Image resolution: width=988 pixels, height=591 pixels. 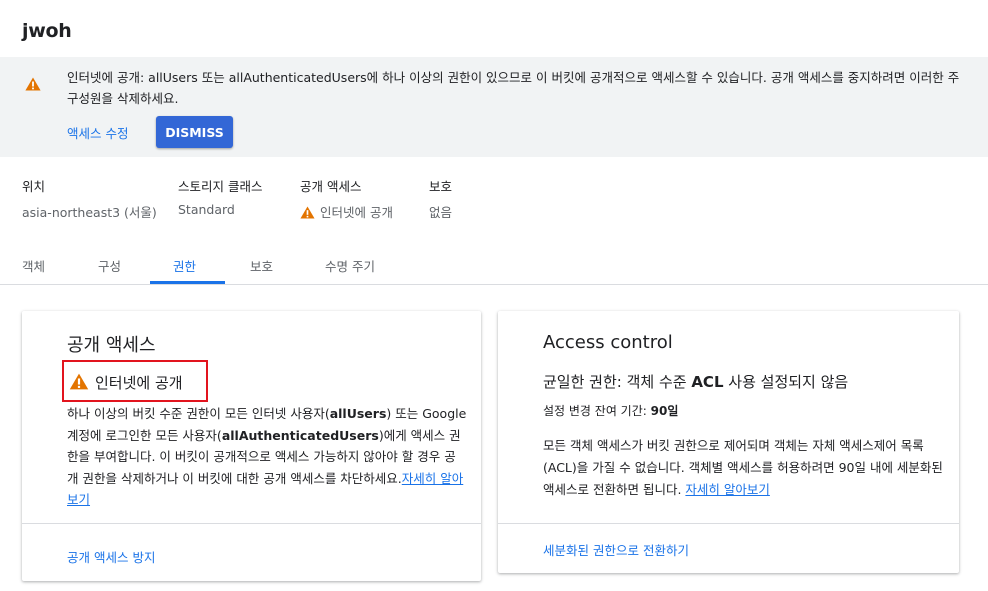 What do you see at coordinates (109, 270) in the screenshot?
I see `tab-configuration: 구성` at bounding box center [109, 270].